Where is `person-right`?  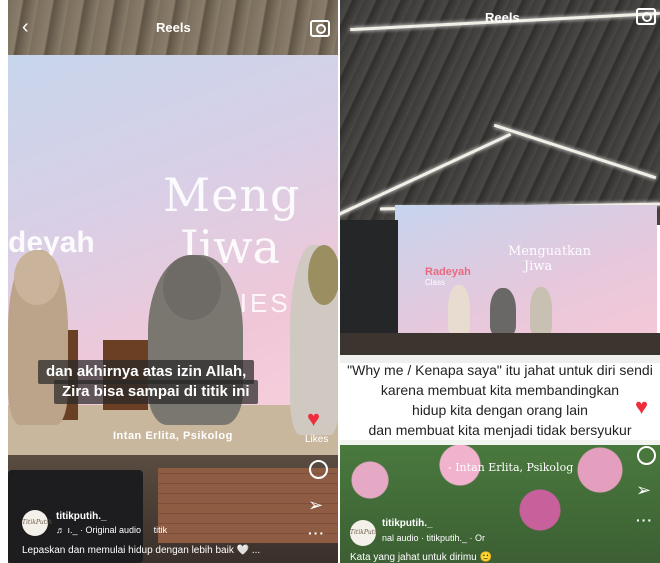 person-right is located at coordinates (541, 311).